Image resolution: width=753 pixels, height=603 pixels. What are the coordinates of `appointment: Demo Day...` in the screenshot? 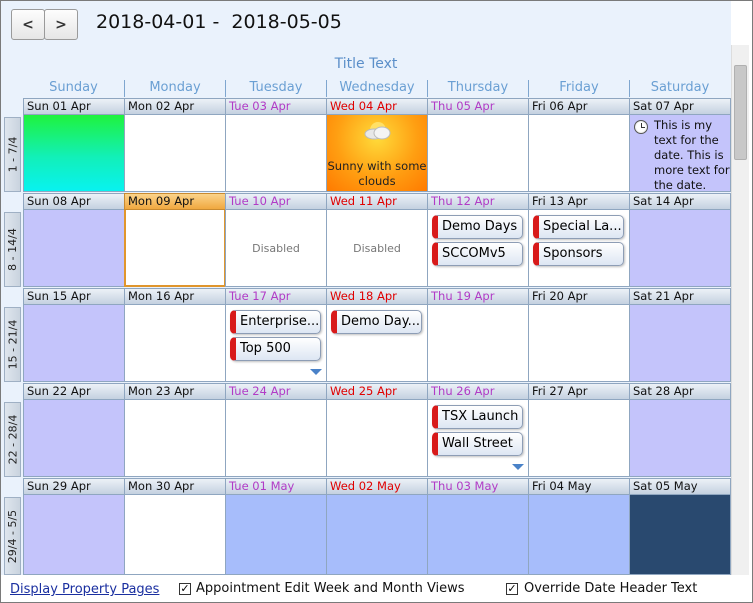 It's located at (376, 322).